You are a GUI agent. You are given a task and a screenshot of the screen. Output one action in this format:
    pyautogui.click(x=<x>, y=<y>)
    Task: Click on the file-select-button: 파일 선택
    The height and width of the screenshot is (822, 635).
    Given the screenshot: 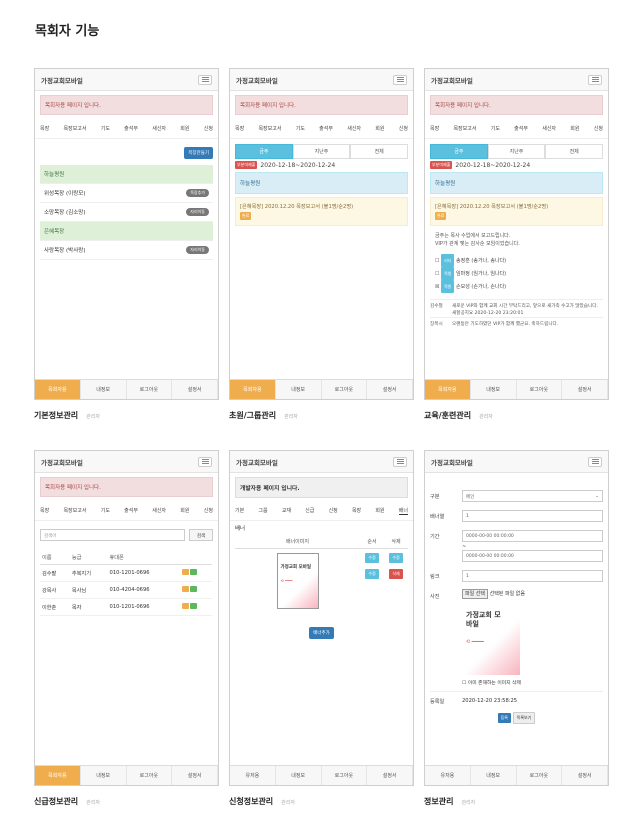 What is the action you would take?
    pyautogui.click(x=475, y=594)
    